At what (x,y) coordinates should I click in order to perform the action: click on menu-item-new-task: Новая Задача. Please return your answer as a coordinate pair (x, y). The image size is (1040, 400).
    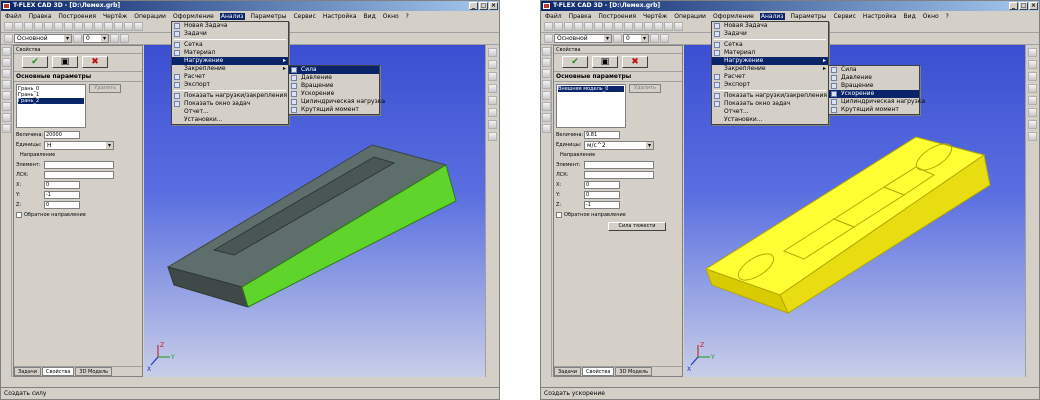
    Looking at the image, I should click on (230, 26).